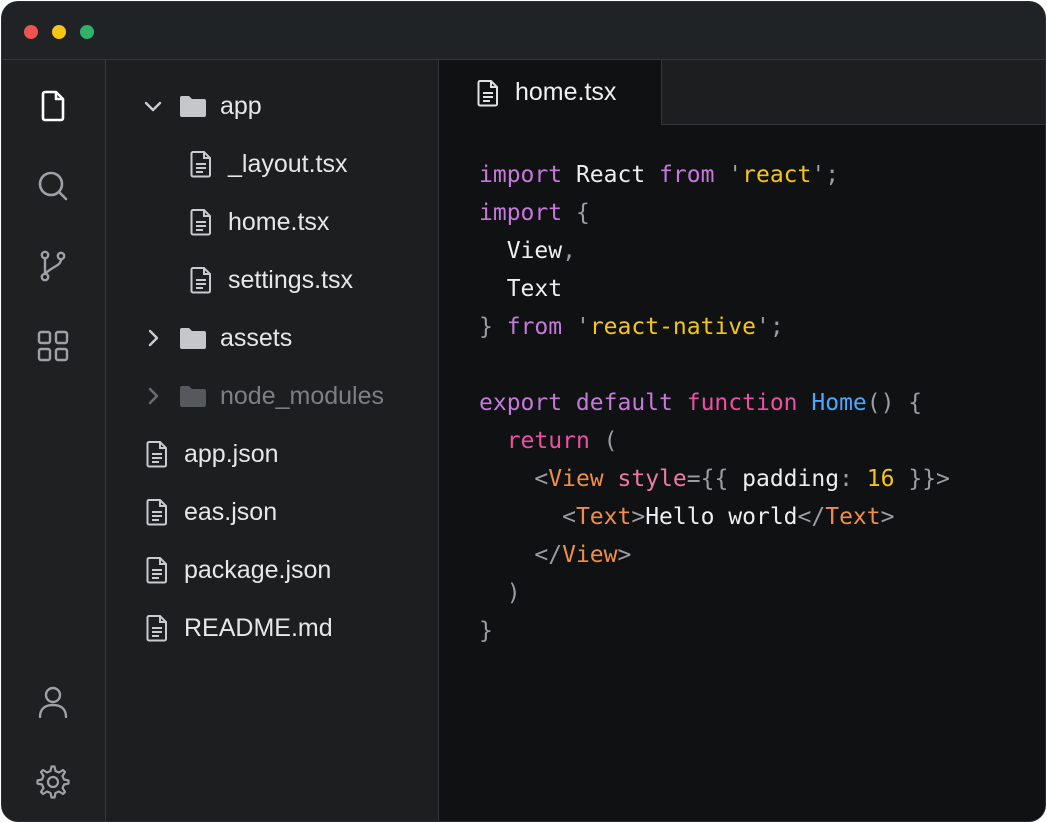 The height and width of the screenshot is (823, 1047). I want to click on source-control-button, so click(53, 266).